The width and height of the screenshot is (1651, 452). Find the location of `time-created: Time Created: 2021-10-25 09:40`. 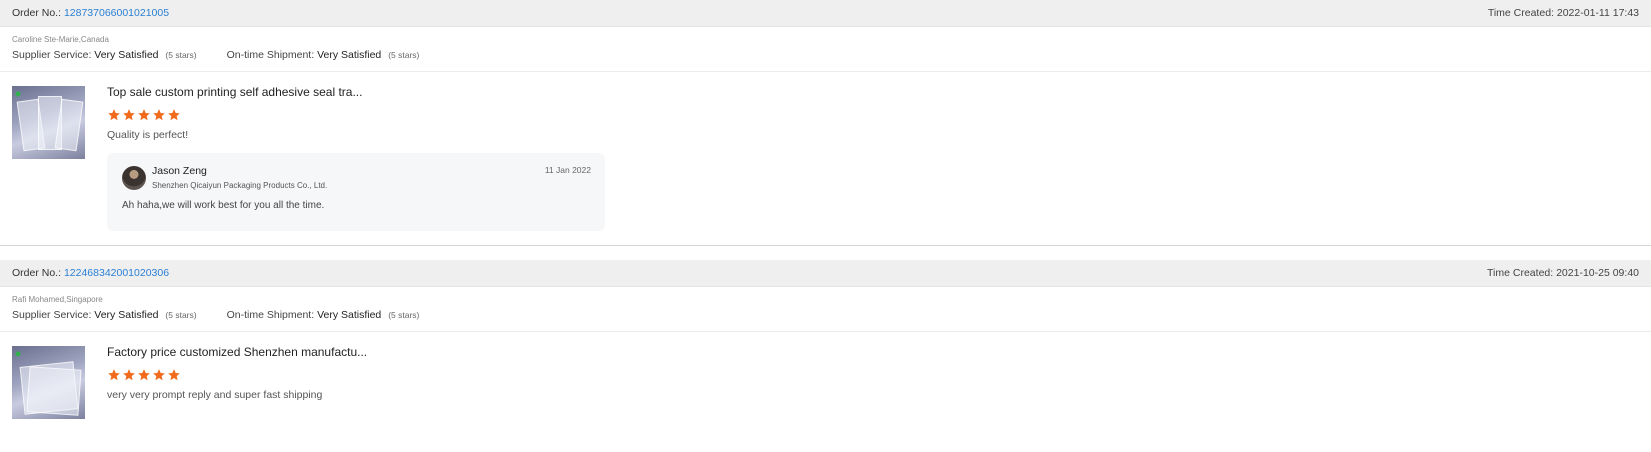

time-created: Time Created: 2021-10-25 09:40 is located at coordinates (1563, 273).